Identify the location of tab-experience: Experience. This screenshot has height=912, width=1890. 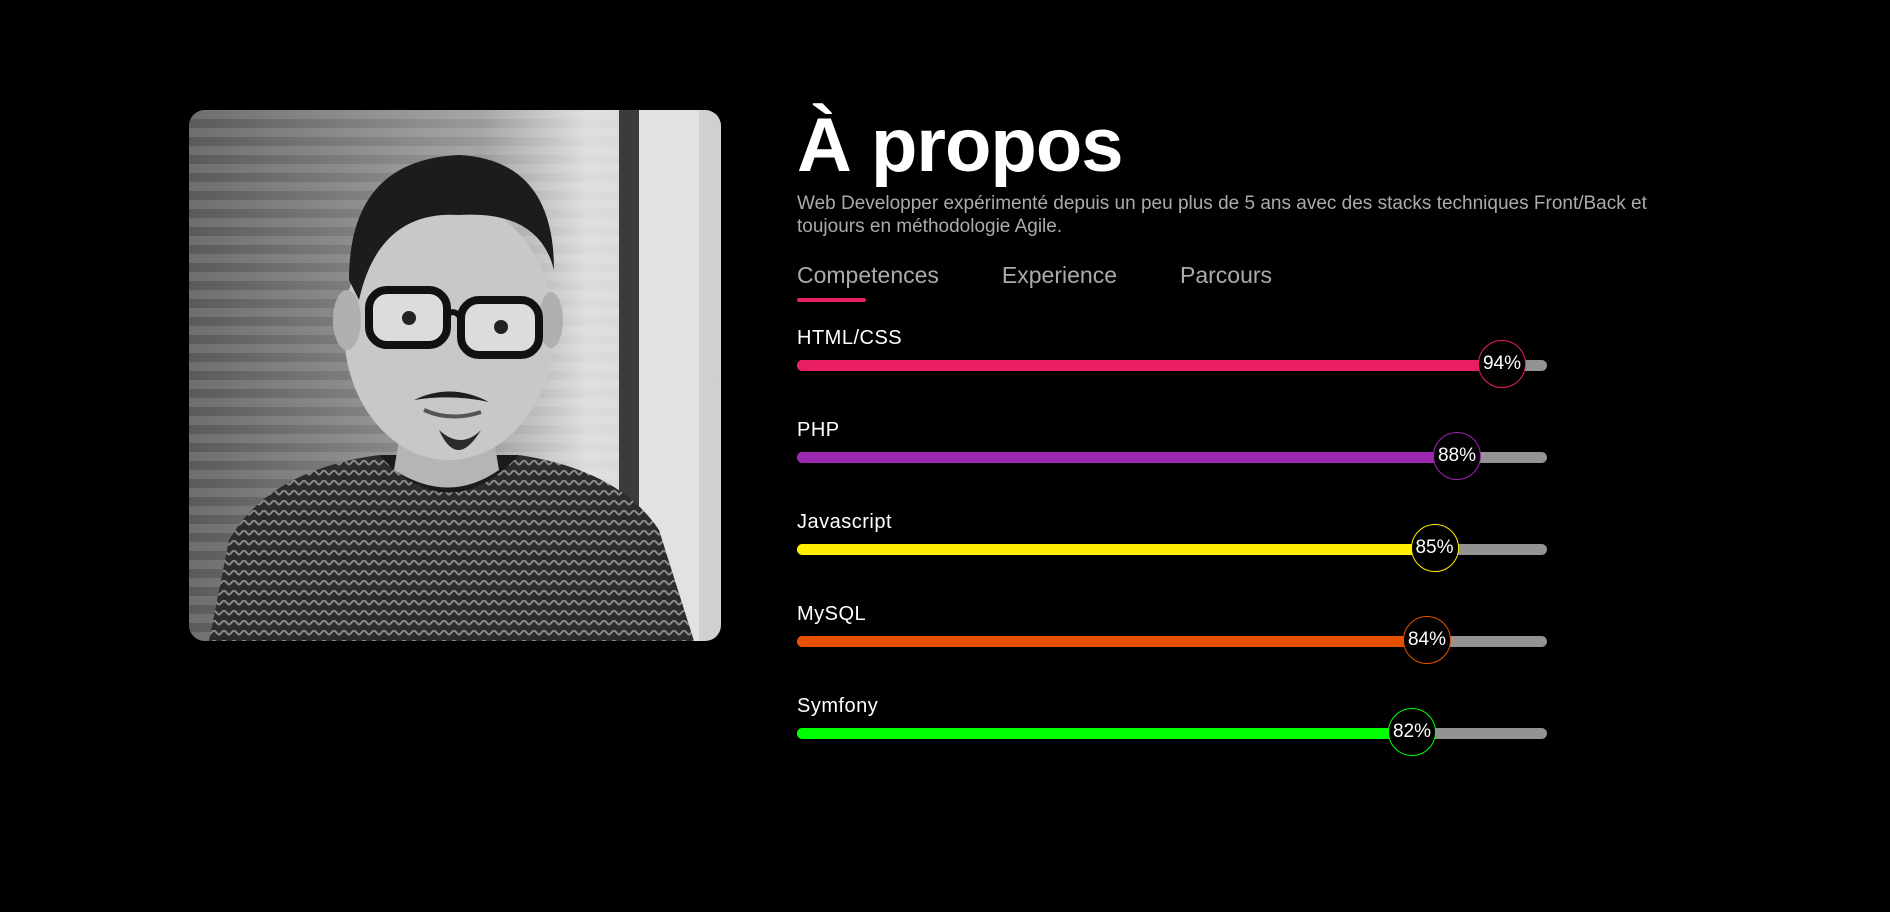
(1059, 282).